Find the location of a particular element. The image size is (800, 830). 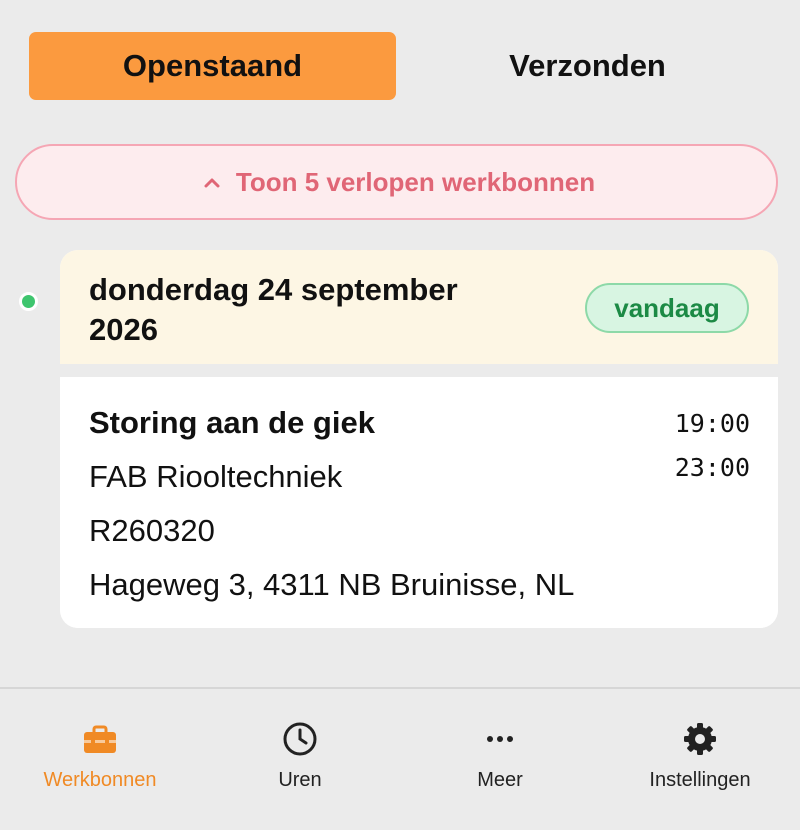

nav-uren: Uren is located at coordinates (300, 759).